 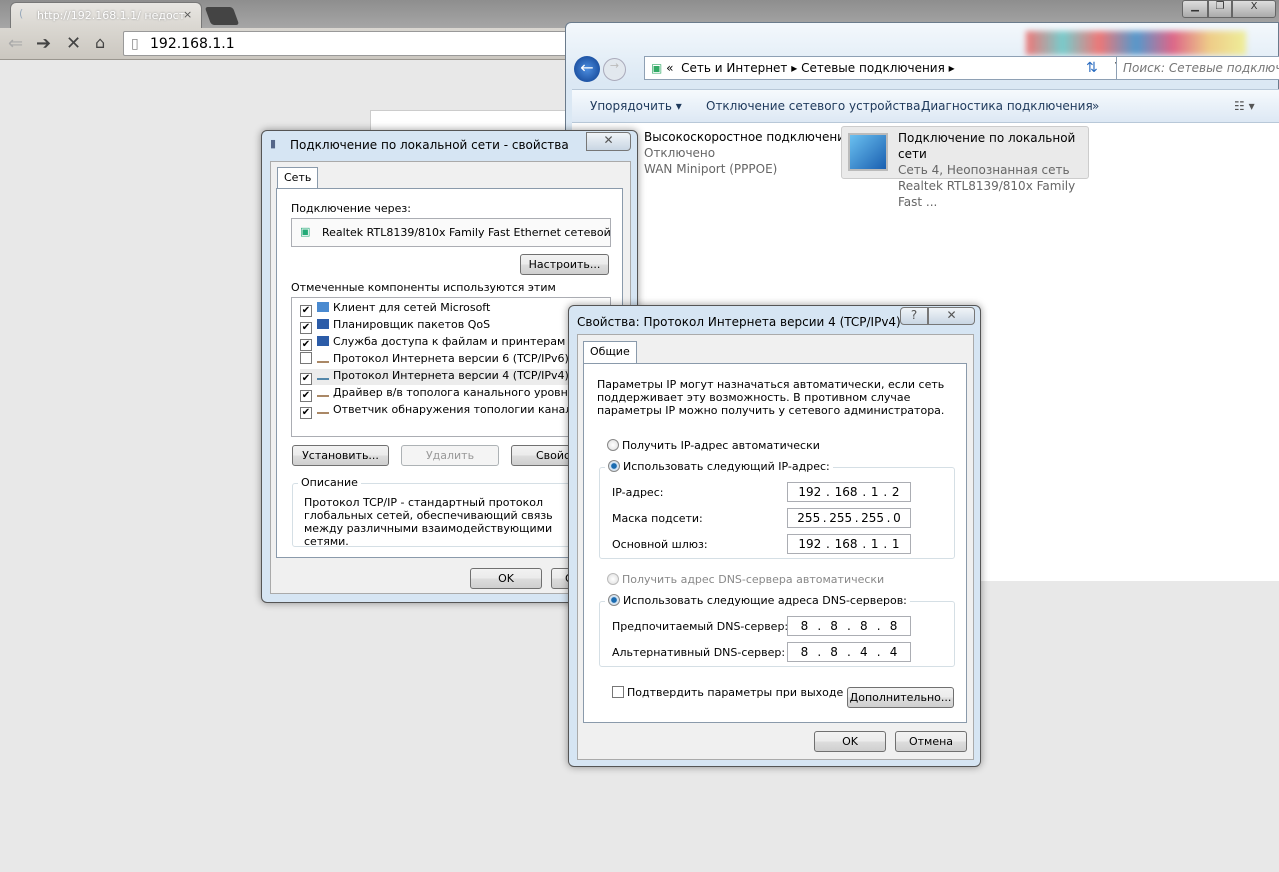 I want to click on disable-device-button: Отключение сетевого устройства, so click(x=813, y=106).